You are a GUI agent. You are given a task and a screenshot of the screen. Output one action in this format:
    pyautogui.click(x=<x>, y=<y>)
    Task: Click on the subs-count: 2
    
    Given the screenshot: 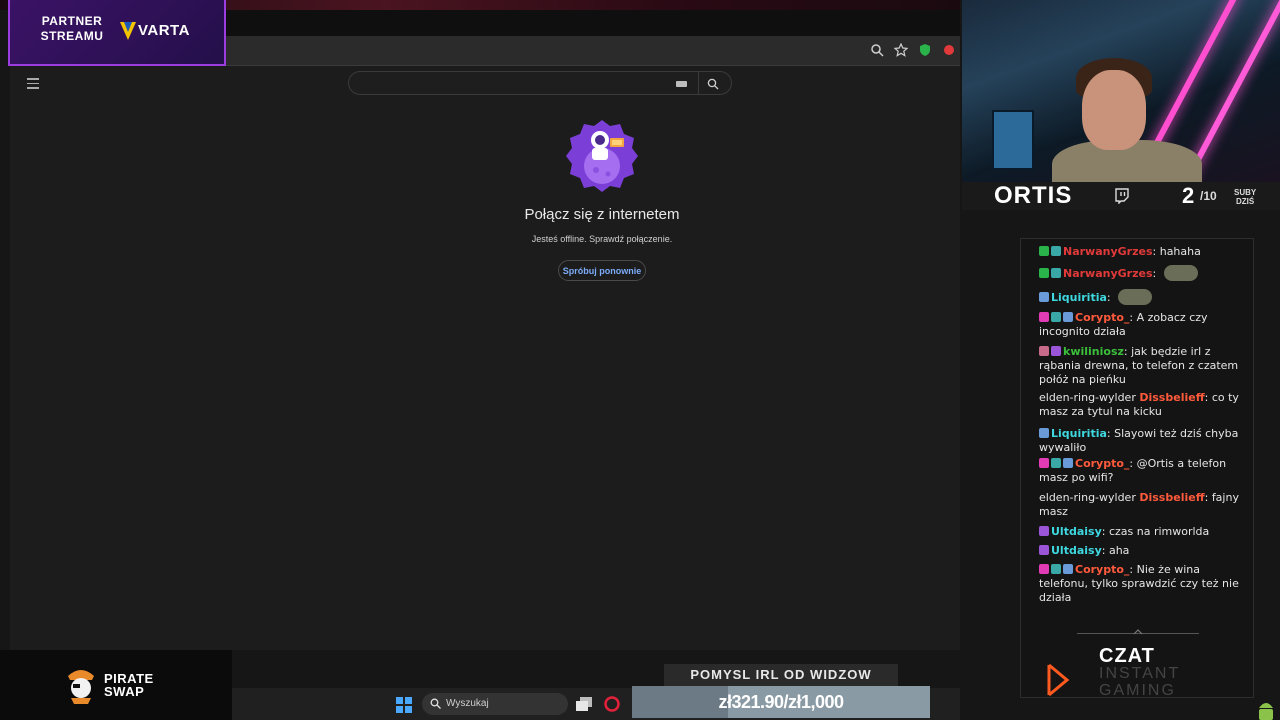 What is the action you would take?
    pyautogui.click(x=1188, y=195)
    